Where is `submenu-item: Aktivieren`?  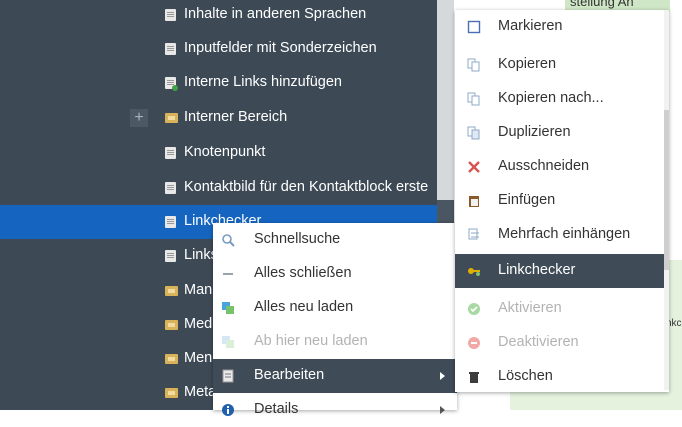 submenu-item: Aktivieren is located at coordinates (559, 309).